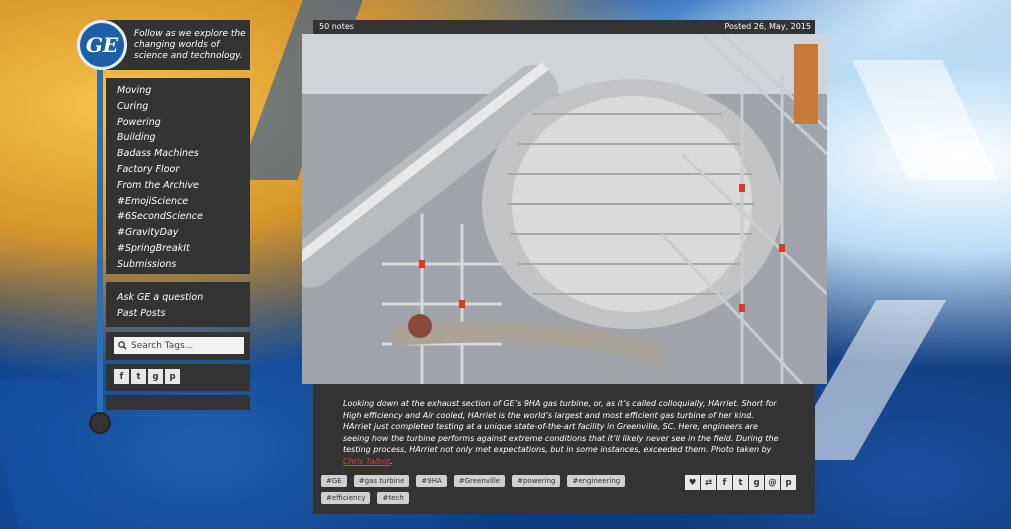  Describe the element at coordinates (183, 170) in the screenshot. I see `nav-item-factory-floor: Factory Floor` at that location.